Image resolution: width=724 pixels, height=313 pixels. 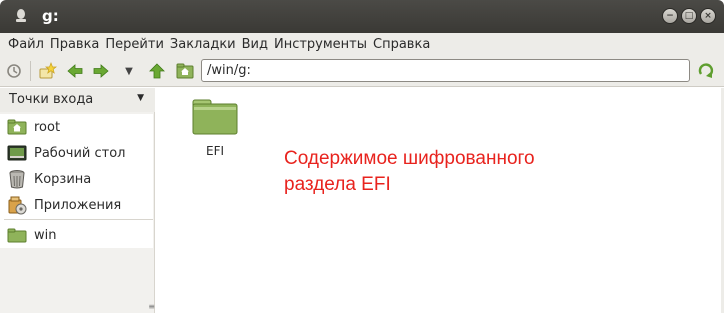 I want to click on places-header: Точки входа ▼, so click(x=77, y=100).